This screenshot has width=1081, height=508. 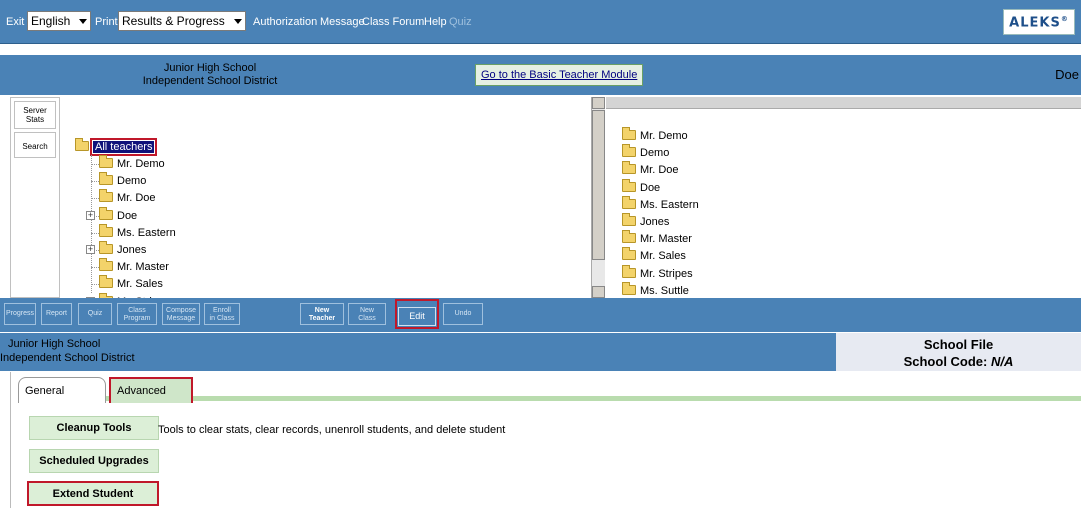 What do you see at coordinates (173, 21) in the screenshot?
I see `report-select-value: Results & Progress` at bounding box center [173, 21].